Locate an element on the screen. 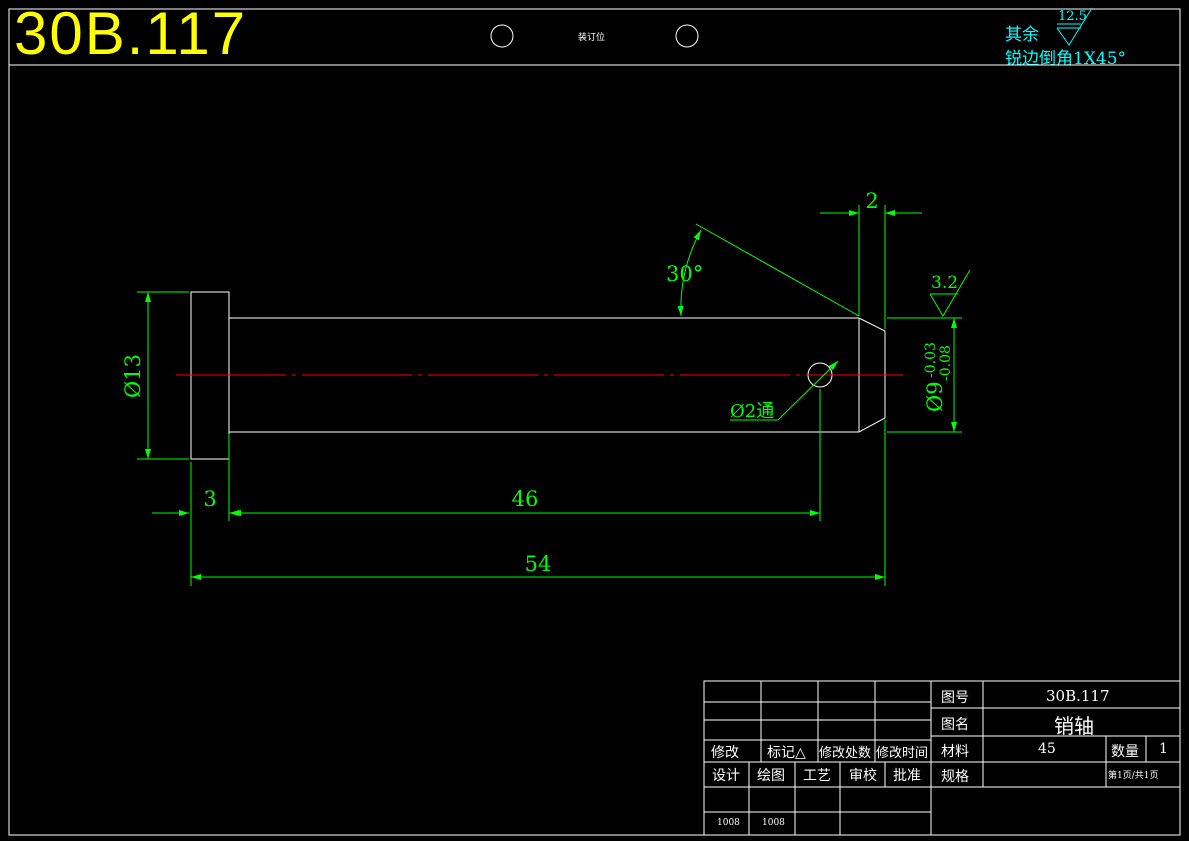 Image resolution: width=1189 pixels, height=841 pixels. qty-label: 数量 is located at coordinates (1125, 752).